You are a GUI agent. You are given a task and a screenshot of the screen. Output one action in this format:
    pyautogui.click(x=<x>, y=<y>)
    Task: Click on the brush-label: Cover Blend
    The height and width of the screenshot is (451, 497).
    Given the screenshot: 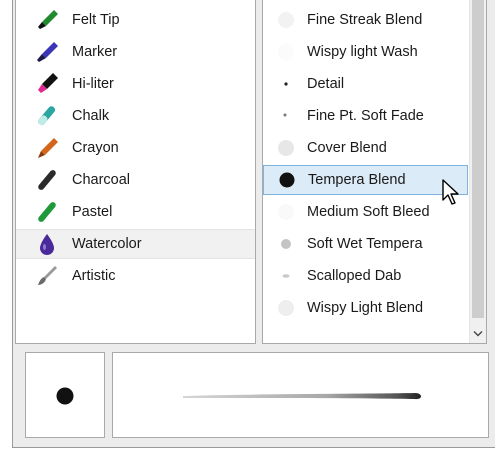 What is the action you would take?
    pyautogui.click(x=347, y=148)
    